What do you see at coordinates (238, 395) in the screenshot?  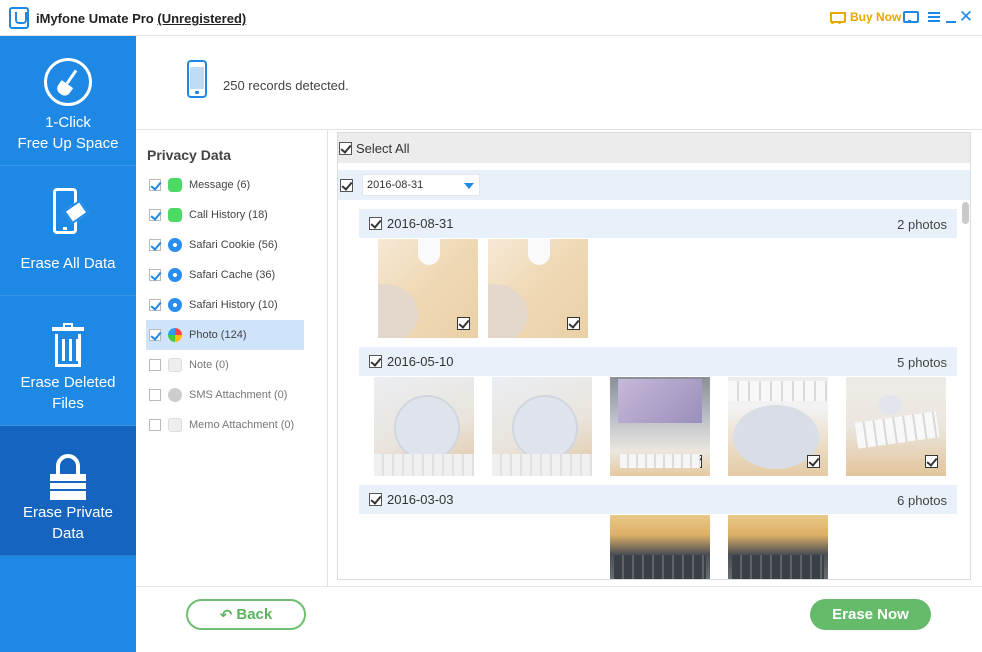 I see `category-label: SMS Attachment (0)` at bounding box center [238, 395].